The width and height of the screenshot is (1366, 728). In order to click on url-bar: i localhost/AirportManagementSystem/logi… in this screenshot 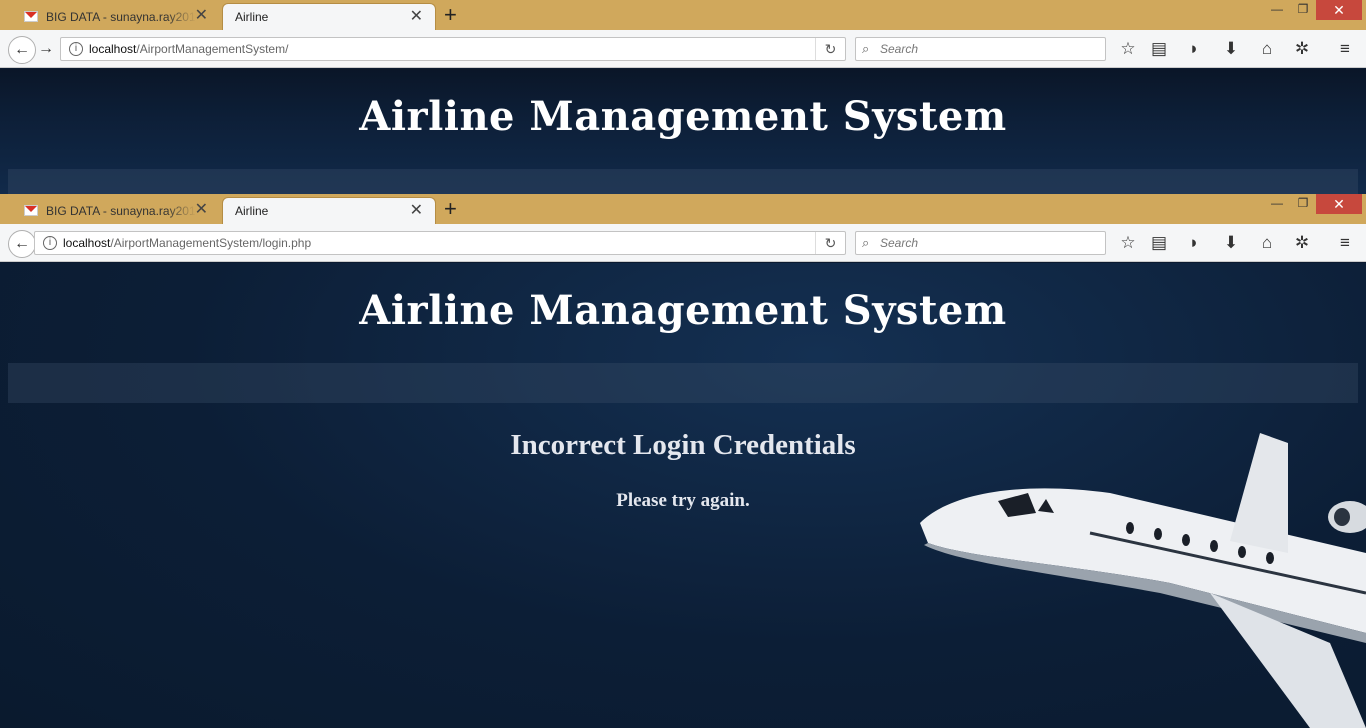, I will do `click(440, 243)`.